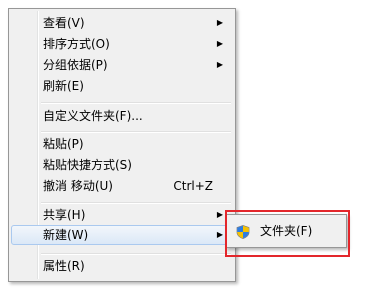 This screenshot has height=295, width=375. Describe the element at coordinates (122, 44) in the screenshot. I see `menu-item-sort-by: 排序方式(O) ▶` at that location.